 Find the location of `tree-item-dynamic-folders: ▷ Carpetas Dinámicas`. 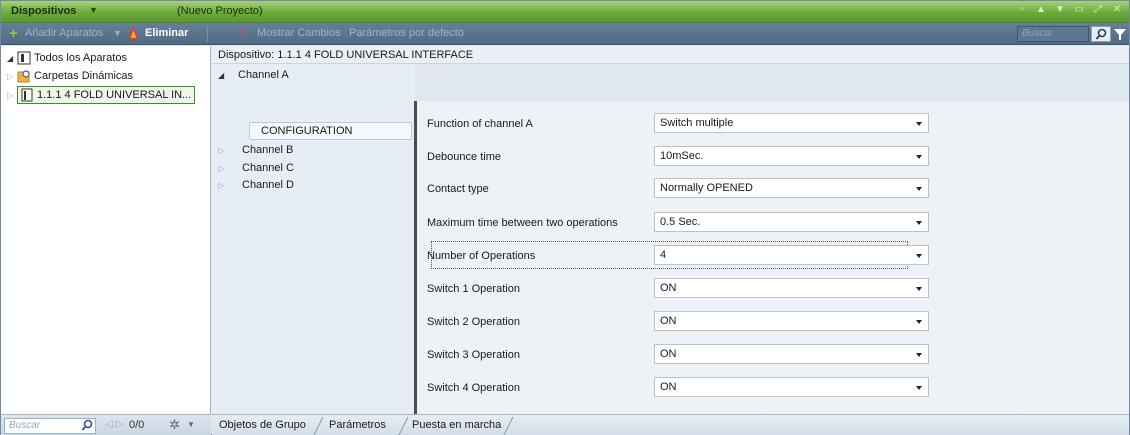

tree-item-dynamic-folders: ▷ Carpetas Dinámicas is located at coordinates (70, 76).